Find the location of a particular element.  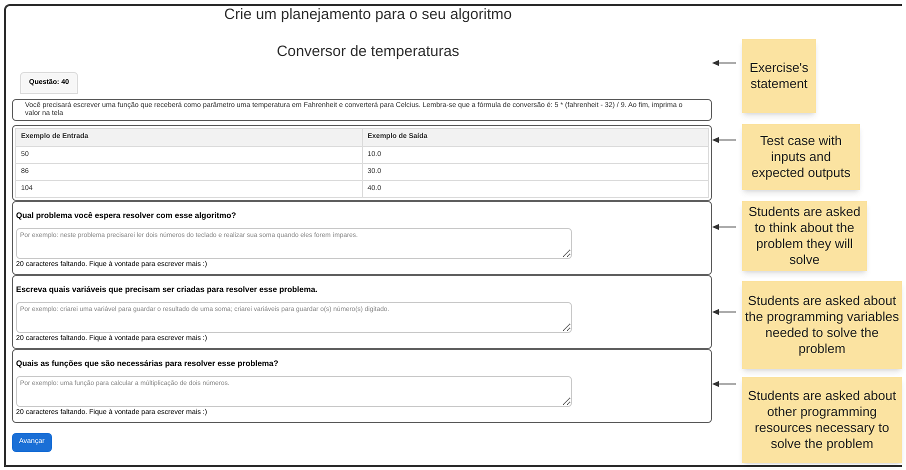

annotation-note: Students are asked about the programming variables needed to solve the problem is located at coordinates (822, 325).